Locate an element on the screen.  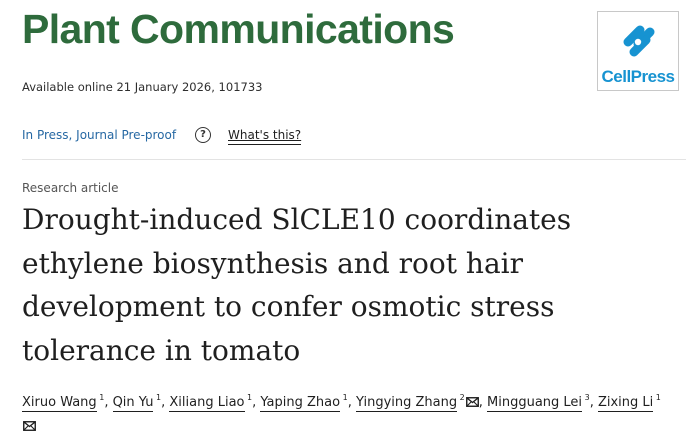
cellpress-logo: CellPress is located at coordinates (638, 51).